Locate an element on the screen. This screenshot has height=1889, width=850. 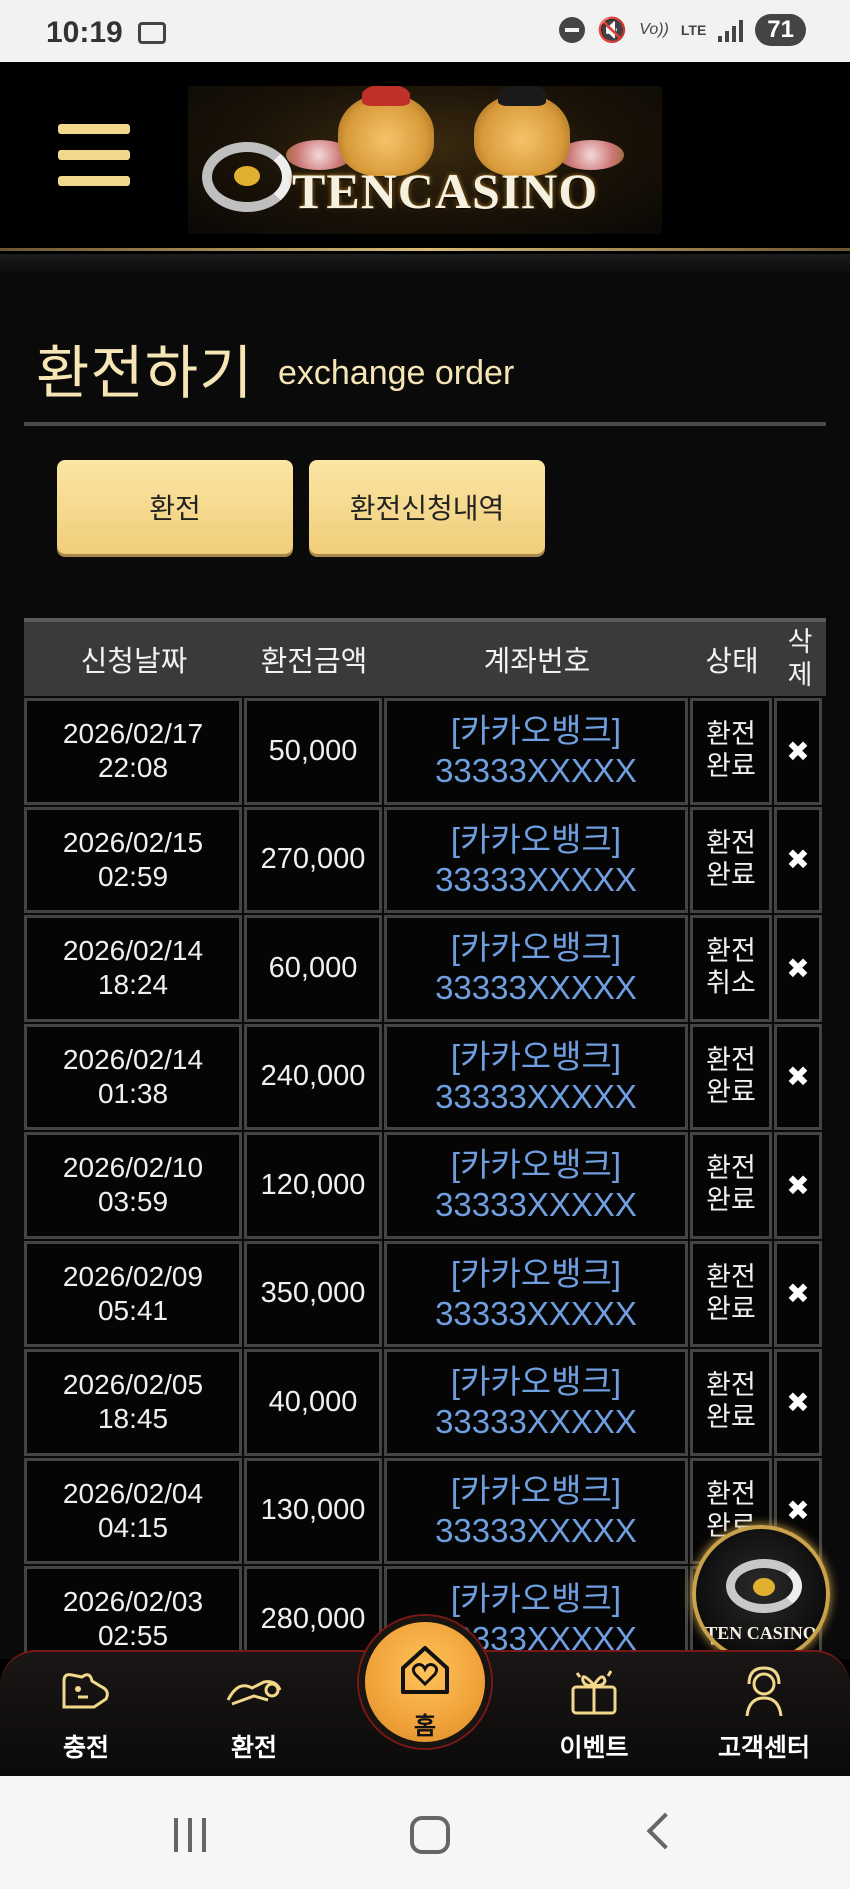
status-icons: 🔇 Vo)) LTE 71 is located at coordinates (682, 30).